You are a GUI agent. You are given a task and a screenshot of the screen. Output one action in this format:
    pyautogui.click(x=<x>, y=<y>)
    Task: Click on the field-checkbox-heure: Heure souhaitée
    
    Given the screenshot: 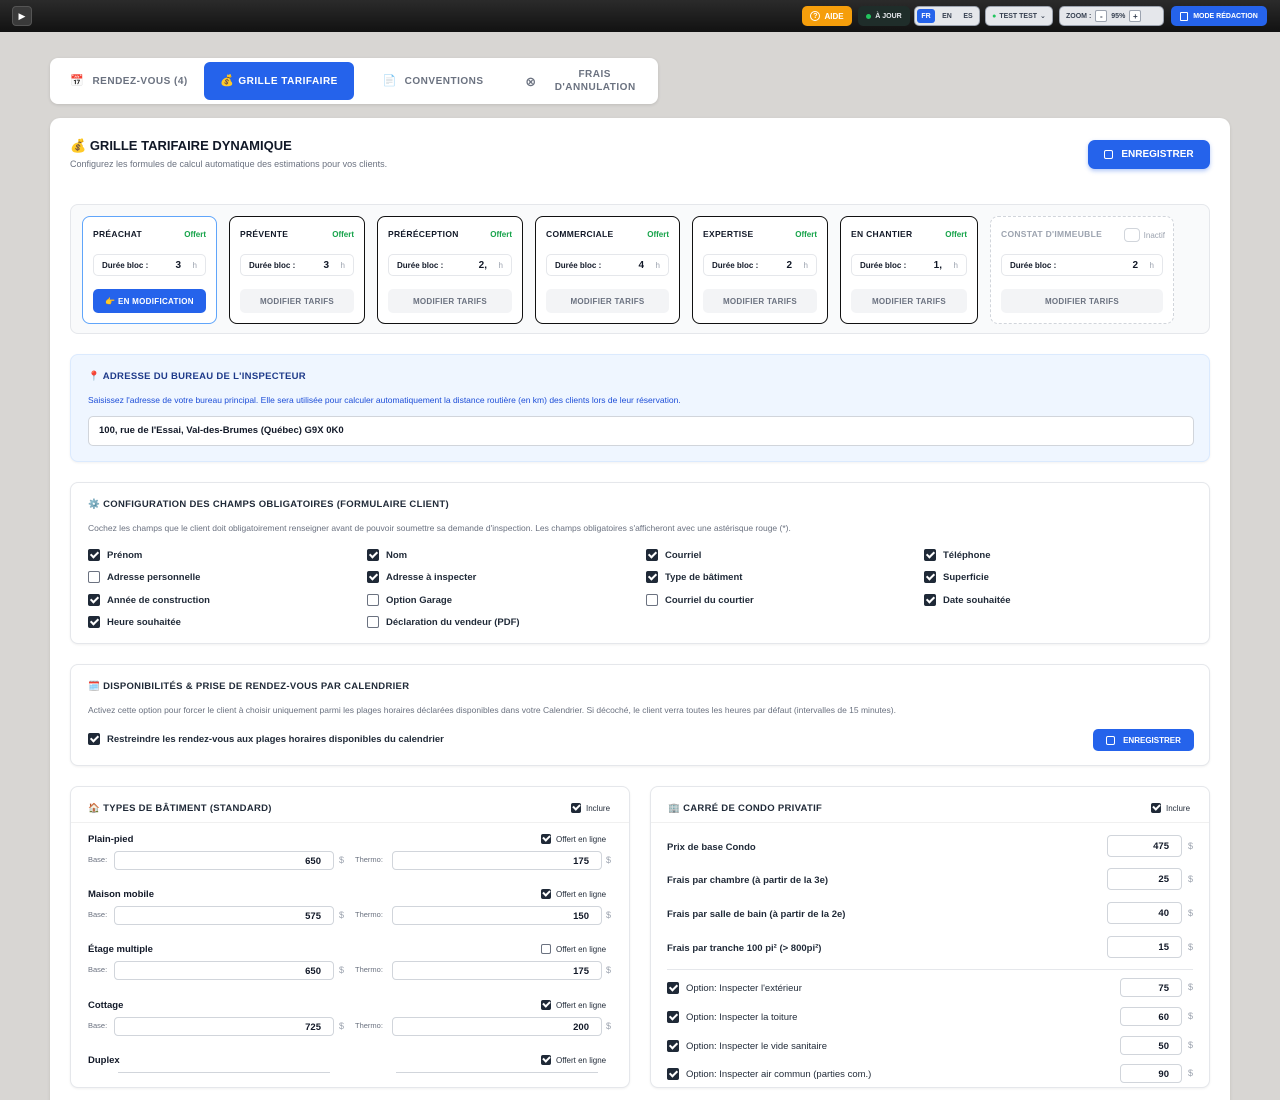 What is the action you would take?
    pyautogui.click(x=134, y=622)
    